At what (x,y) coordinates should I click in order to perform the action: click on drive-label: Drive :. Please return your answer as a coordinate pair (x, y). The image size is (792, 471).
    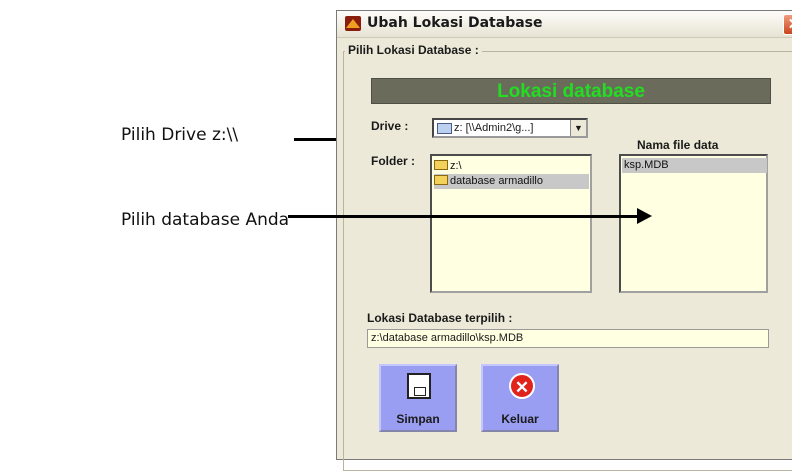
    Looking at the image, I should click on (390, 126).